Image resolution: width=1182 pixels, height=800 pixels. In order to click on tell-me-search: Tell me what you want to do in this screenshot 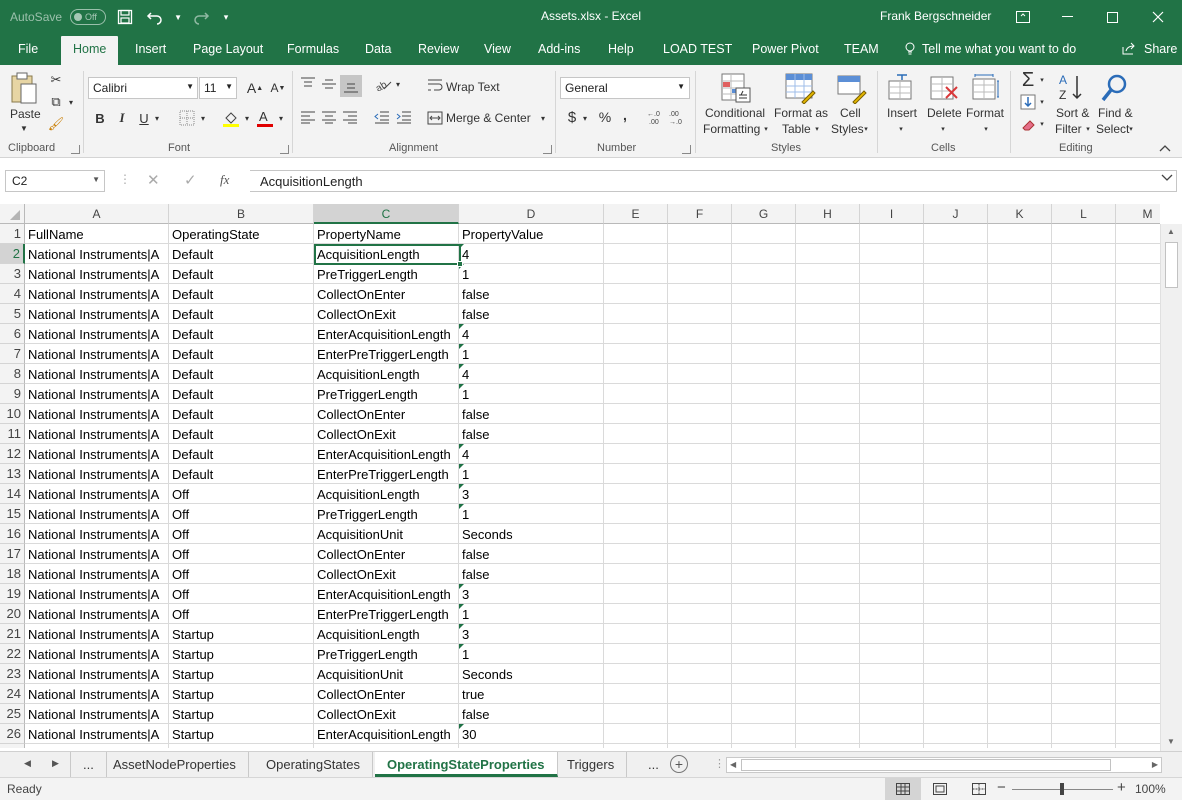, I will do `click(999, 49)`.